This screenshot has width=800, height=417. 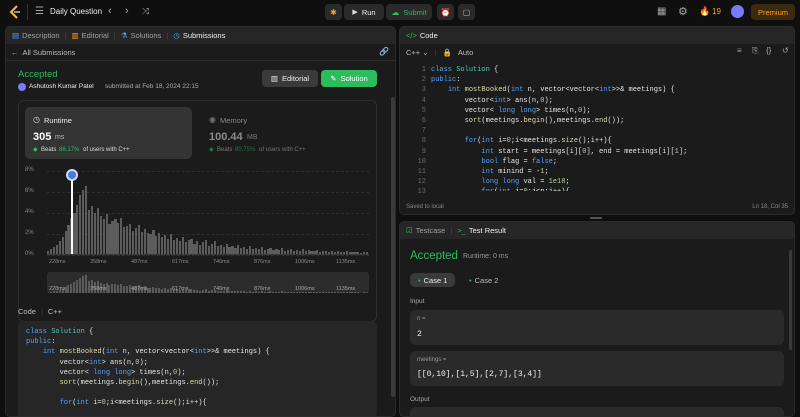 What do you see at coordinates (417, 52) in the screenshot?
I see `language-select: C++ ⌄` at bounding box center [417, 52].